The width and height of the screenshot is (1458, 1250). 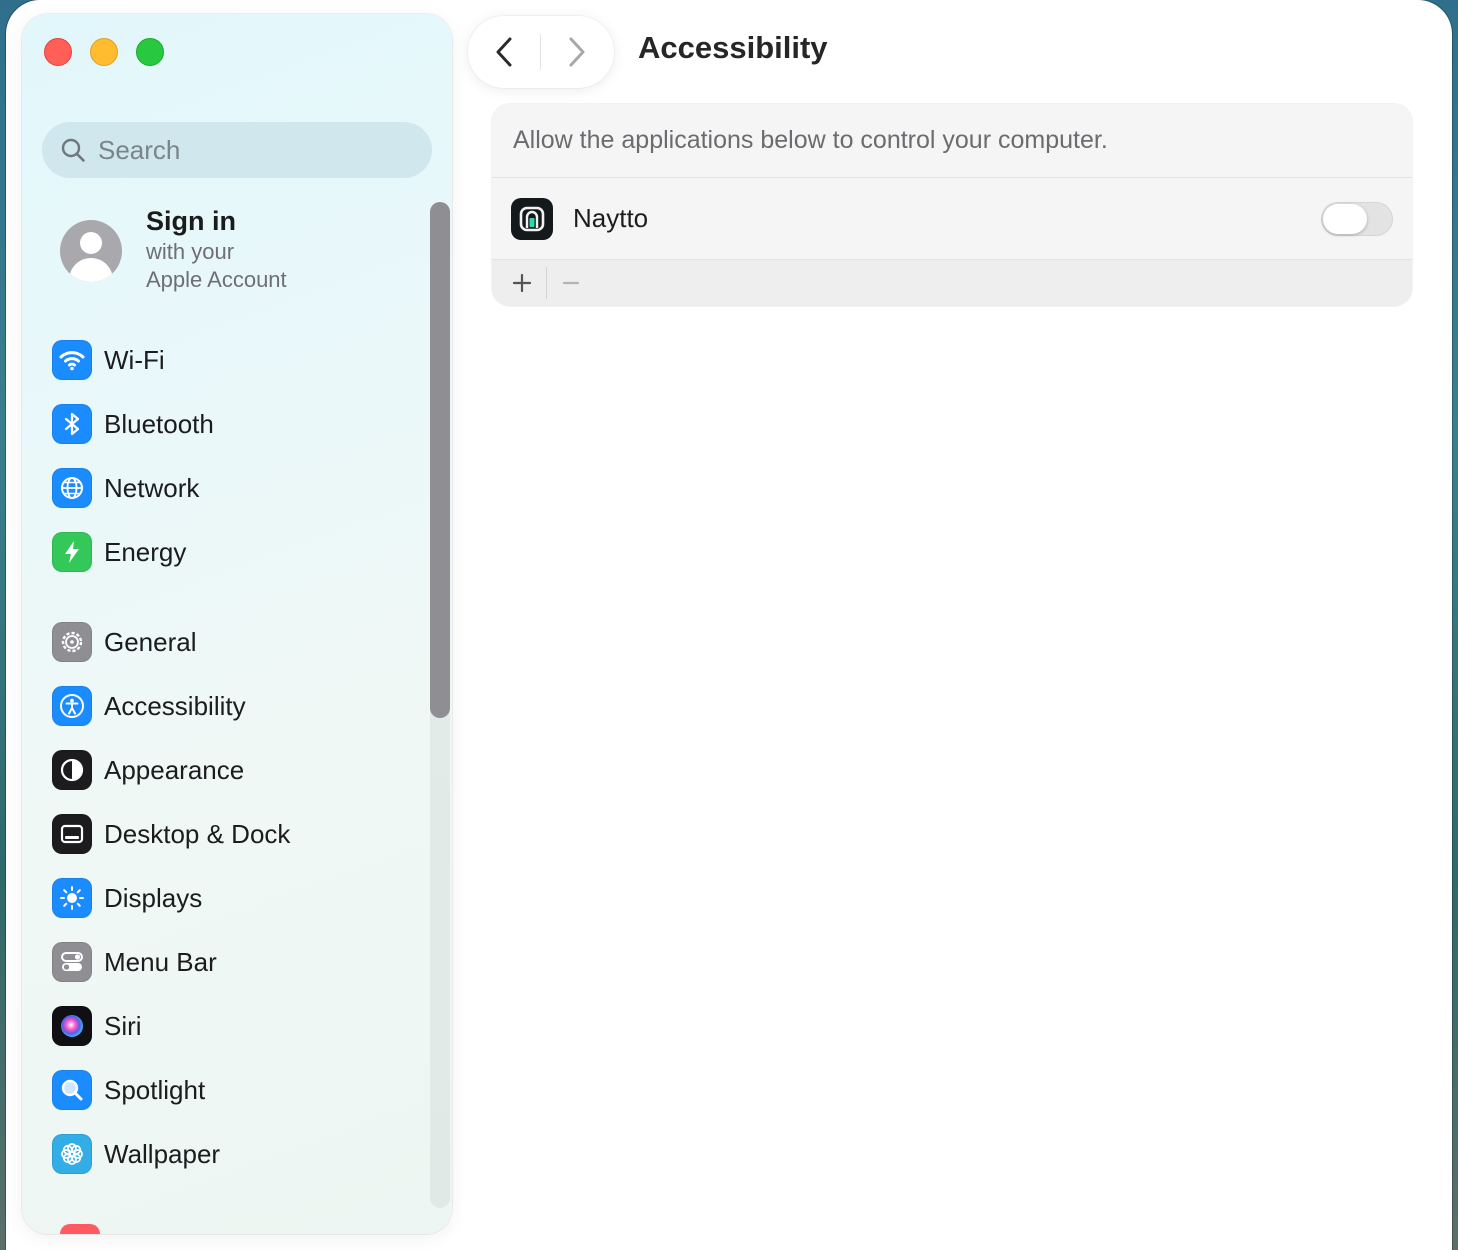 What do you see at coordinates (72, 552) in the screenshot?
I see `bolt-icon` at bounding box center [72, 552].